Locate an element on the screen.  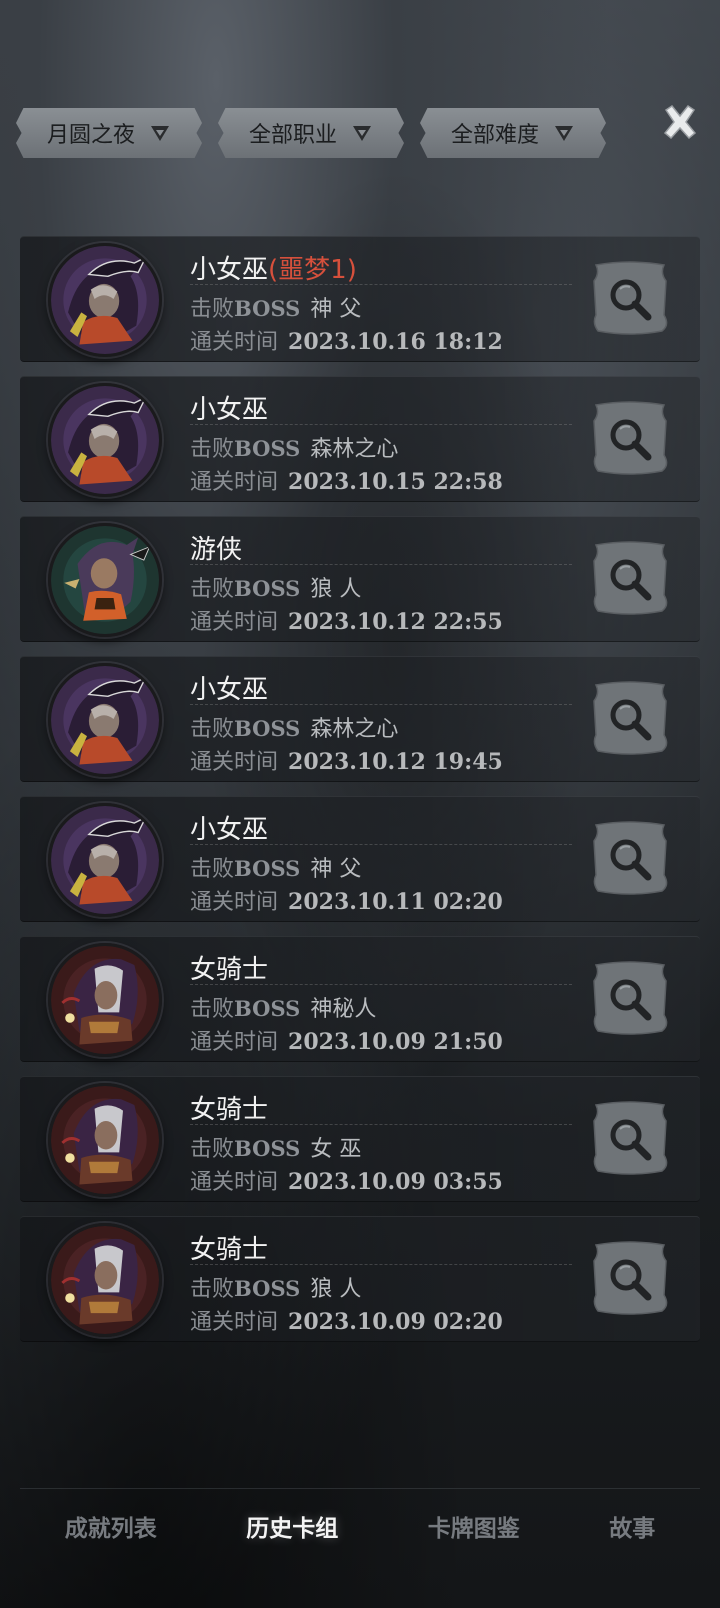
time-line: 通关时间 2023.10.09 03:55 is located at coordinates (346, 1180).